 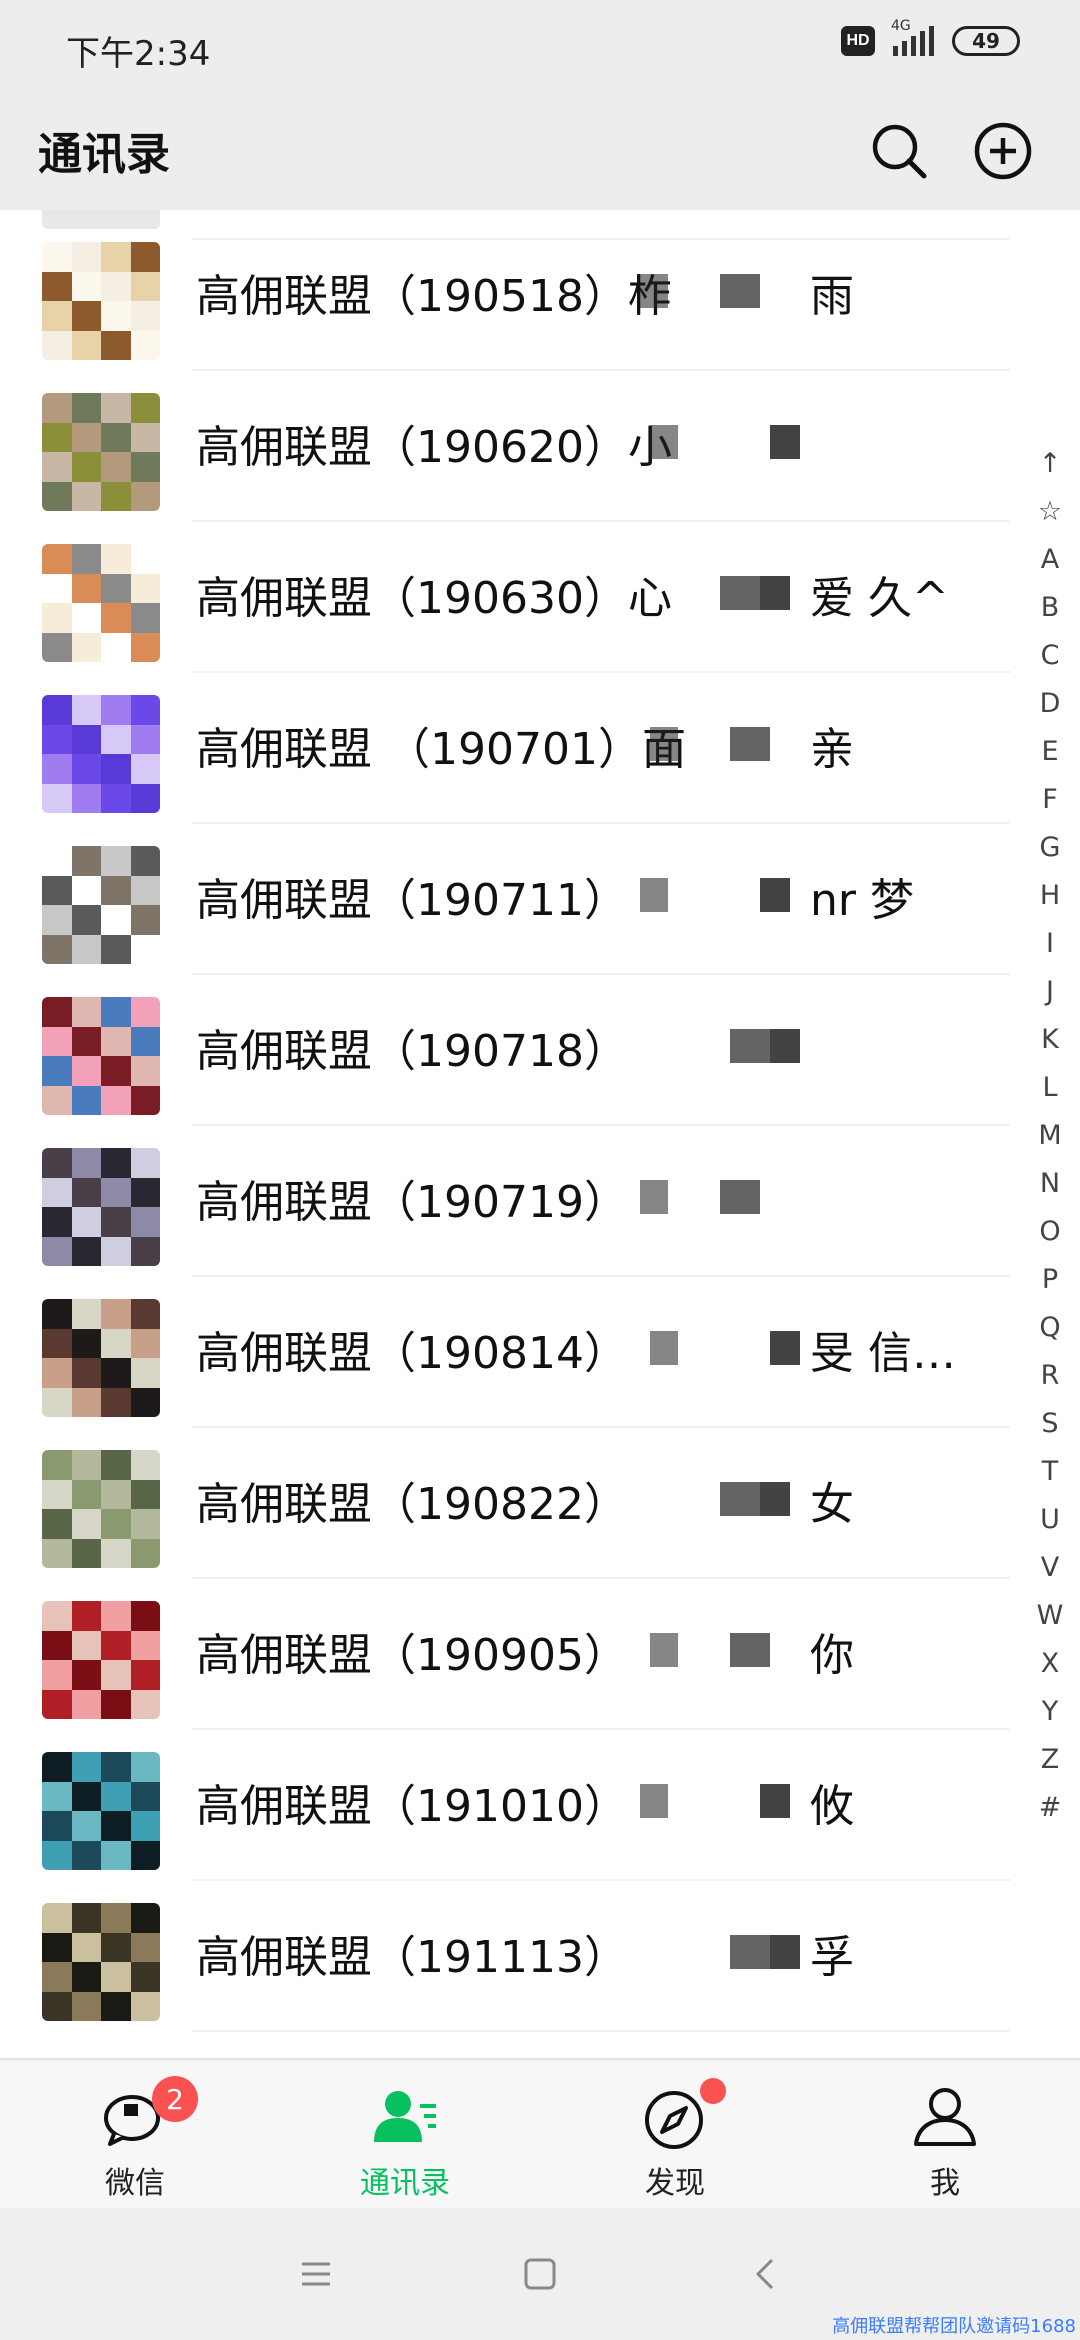 I want to click on home-icon, so click(x=540, y=2274).